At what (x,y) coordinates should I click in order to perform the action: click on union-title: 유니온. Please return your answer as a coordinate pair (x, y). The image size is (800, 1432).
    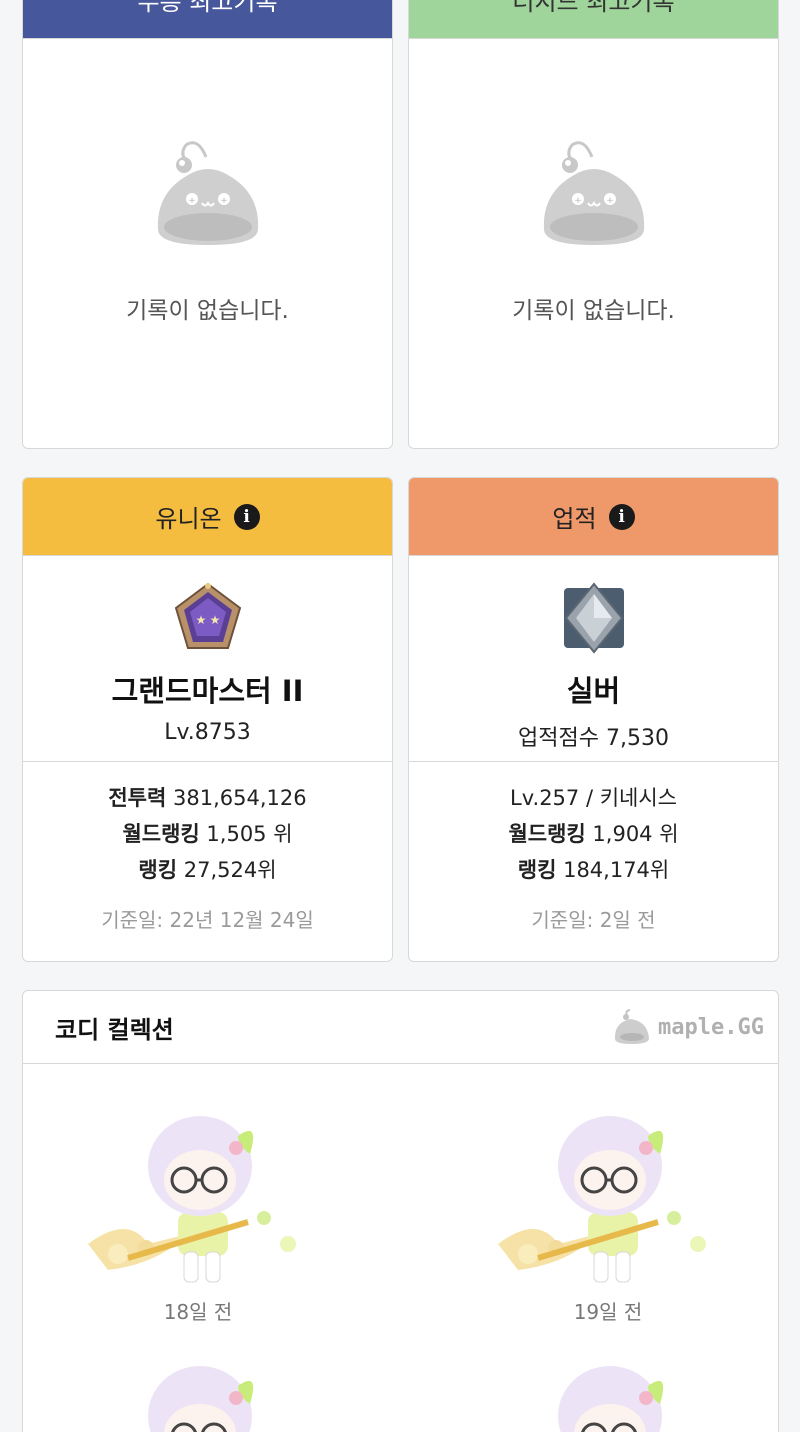
    Looking at the image, I should click on (188, 519).